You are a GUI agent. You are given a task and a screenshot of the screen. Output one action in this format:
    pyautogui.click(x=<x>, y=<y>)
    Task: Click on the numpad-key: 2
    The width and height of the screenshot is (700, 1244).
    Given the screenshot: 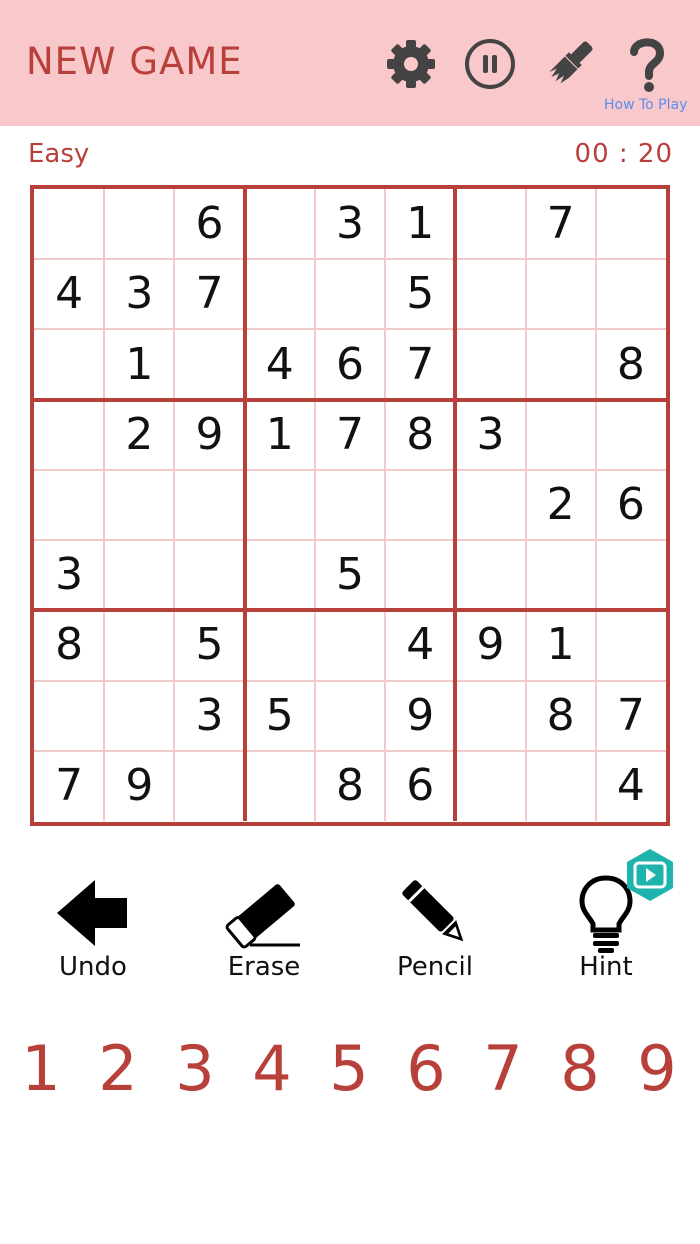 What is the action you would take?
    pyautogui.click(x=118, y=1068)
    